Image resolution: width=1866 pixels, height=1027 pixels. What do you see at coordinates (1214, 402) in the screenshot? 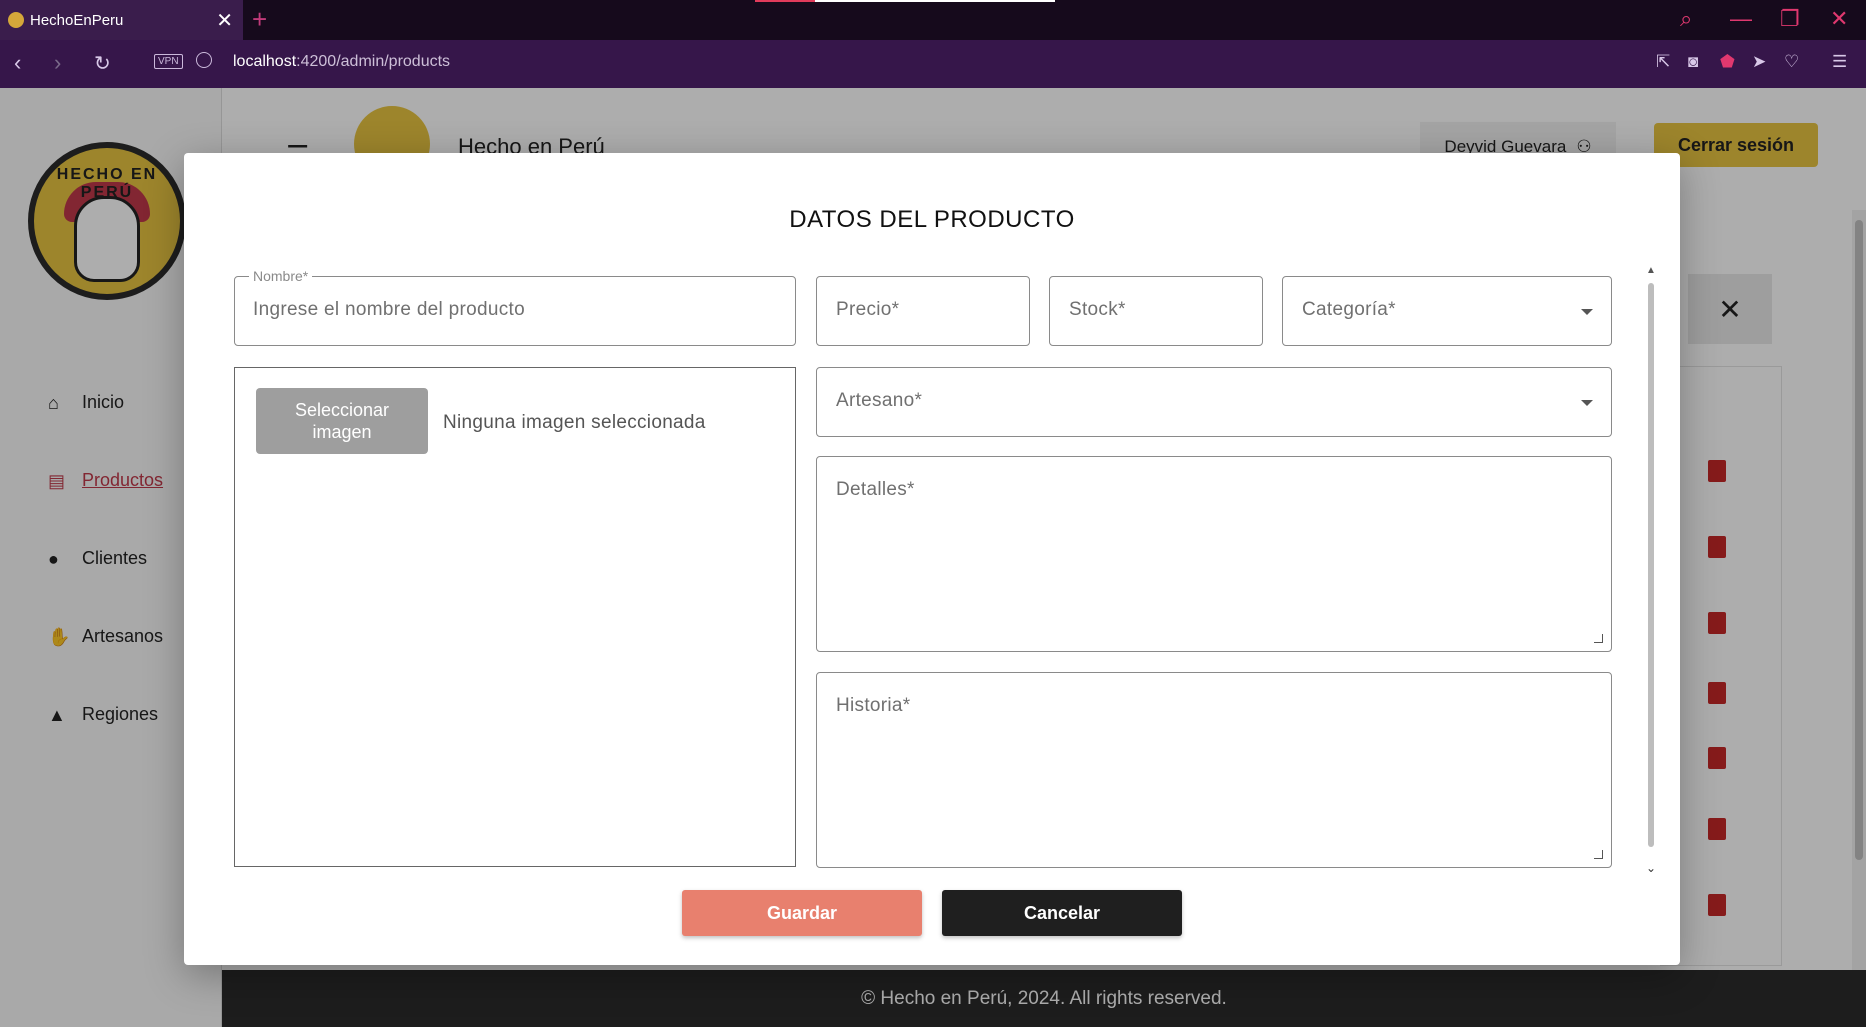
I see `artesano-select: Artesano*` at bounding box center [1214, 402].